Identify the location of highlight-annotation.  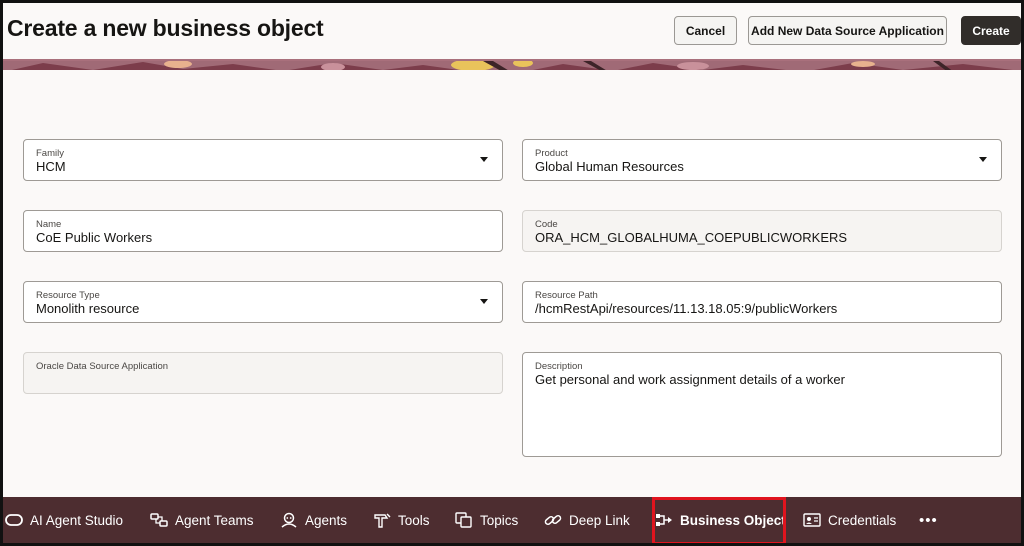
(719, 520).